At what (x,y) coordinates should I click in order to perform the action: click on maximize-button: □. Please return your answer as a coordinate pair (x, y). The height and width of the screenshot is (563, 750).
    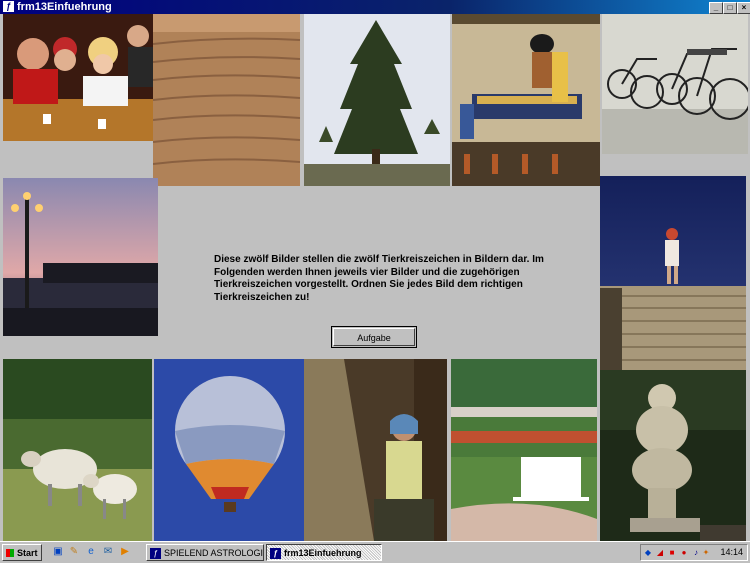
    Looking at the image, I should click on (730, 8).